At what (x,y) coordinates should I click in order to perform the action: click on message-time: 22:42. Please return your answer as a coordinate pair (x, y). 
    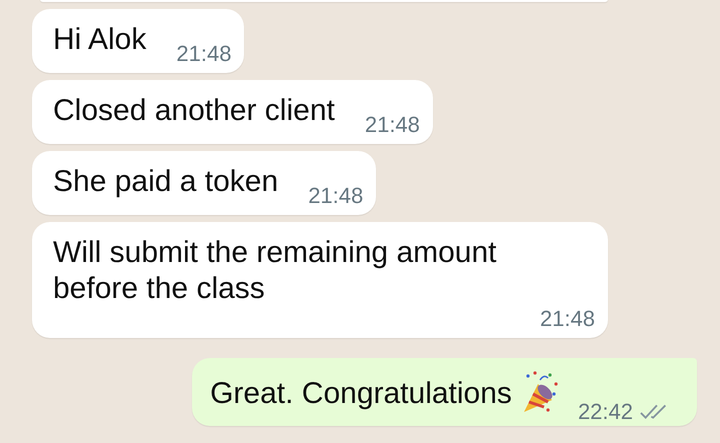
    Looking at the image, I should click on (605, 412).